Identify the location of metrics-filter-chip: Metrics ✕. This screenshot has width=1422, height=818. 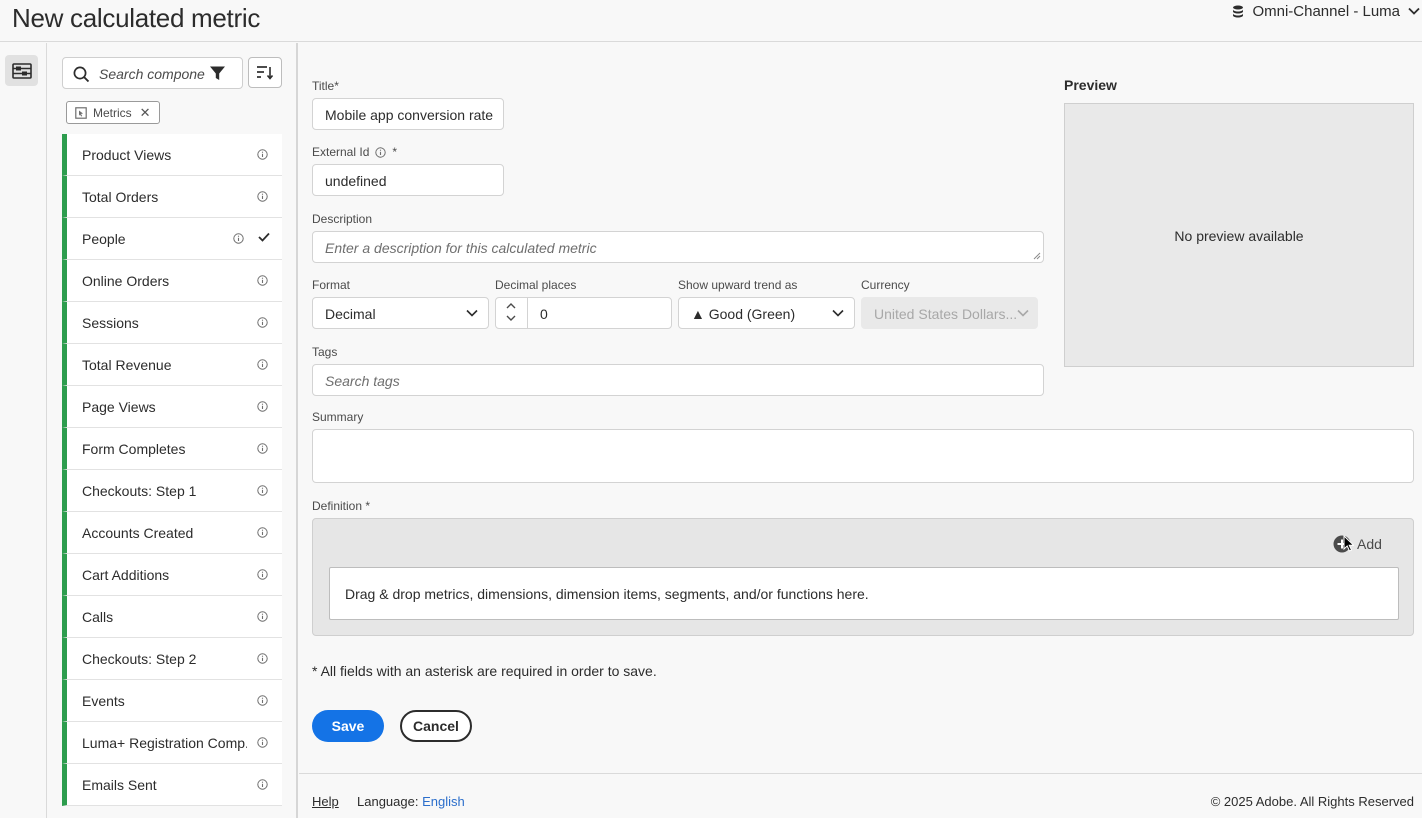
(113, 112).